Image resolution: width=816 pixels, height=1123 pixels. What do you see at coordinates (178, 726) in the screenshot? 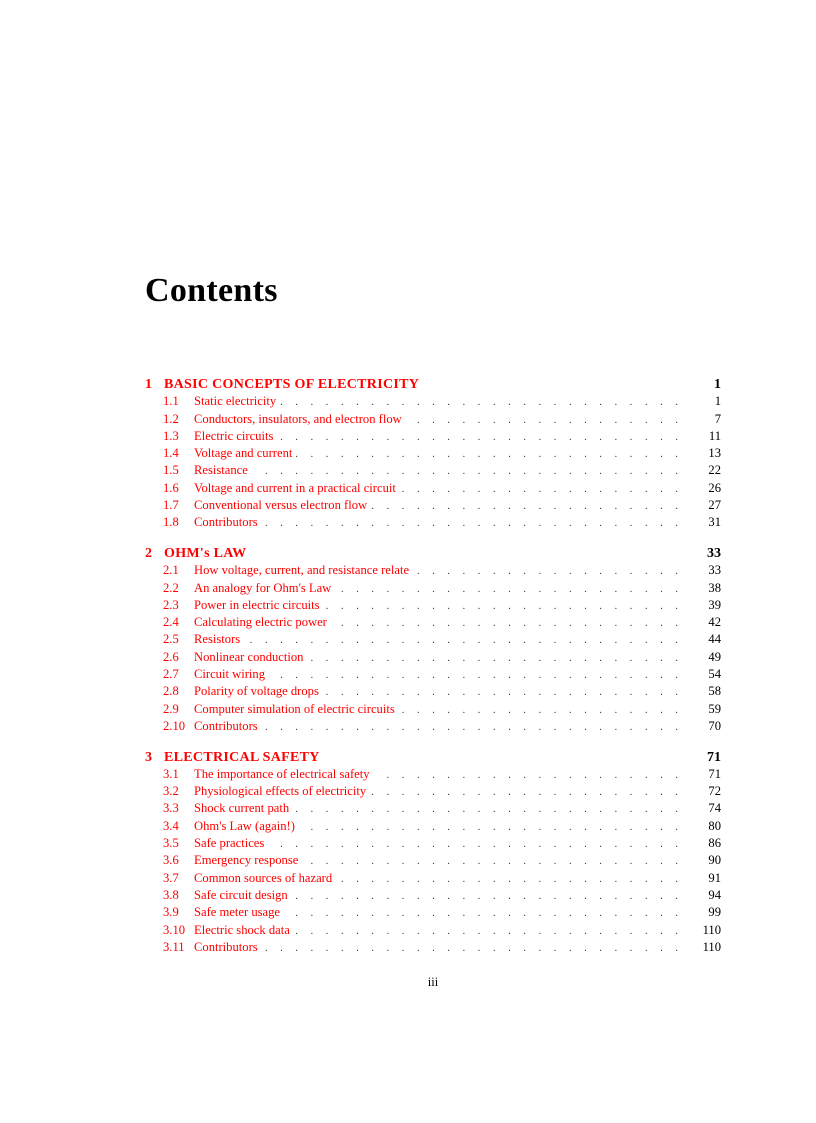
I see `section-number: 2.10` at bounding box center [178, 726].